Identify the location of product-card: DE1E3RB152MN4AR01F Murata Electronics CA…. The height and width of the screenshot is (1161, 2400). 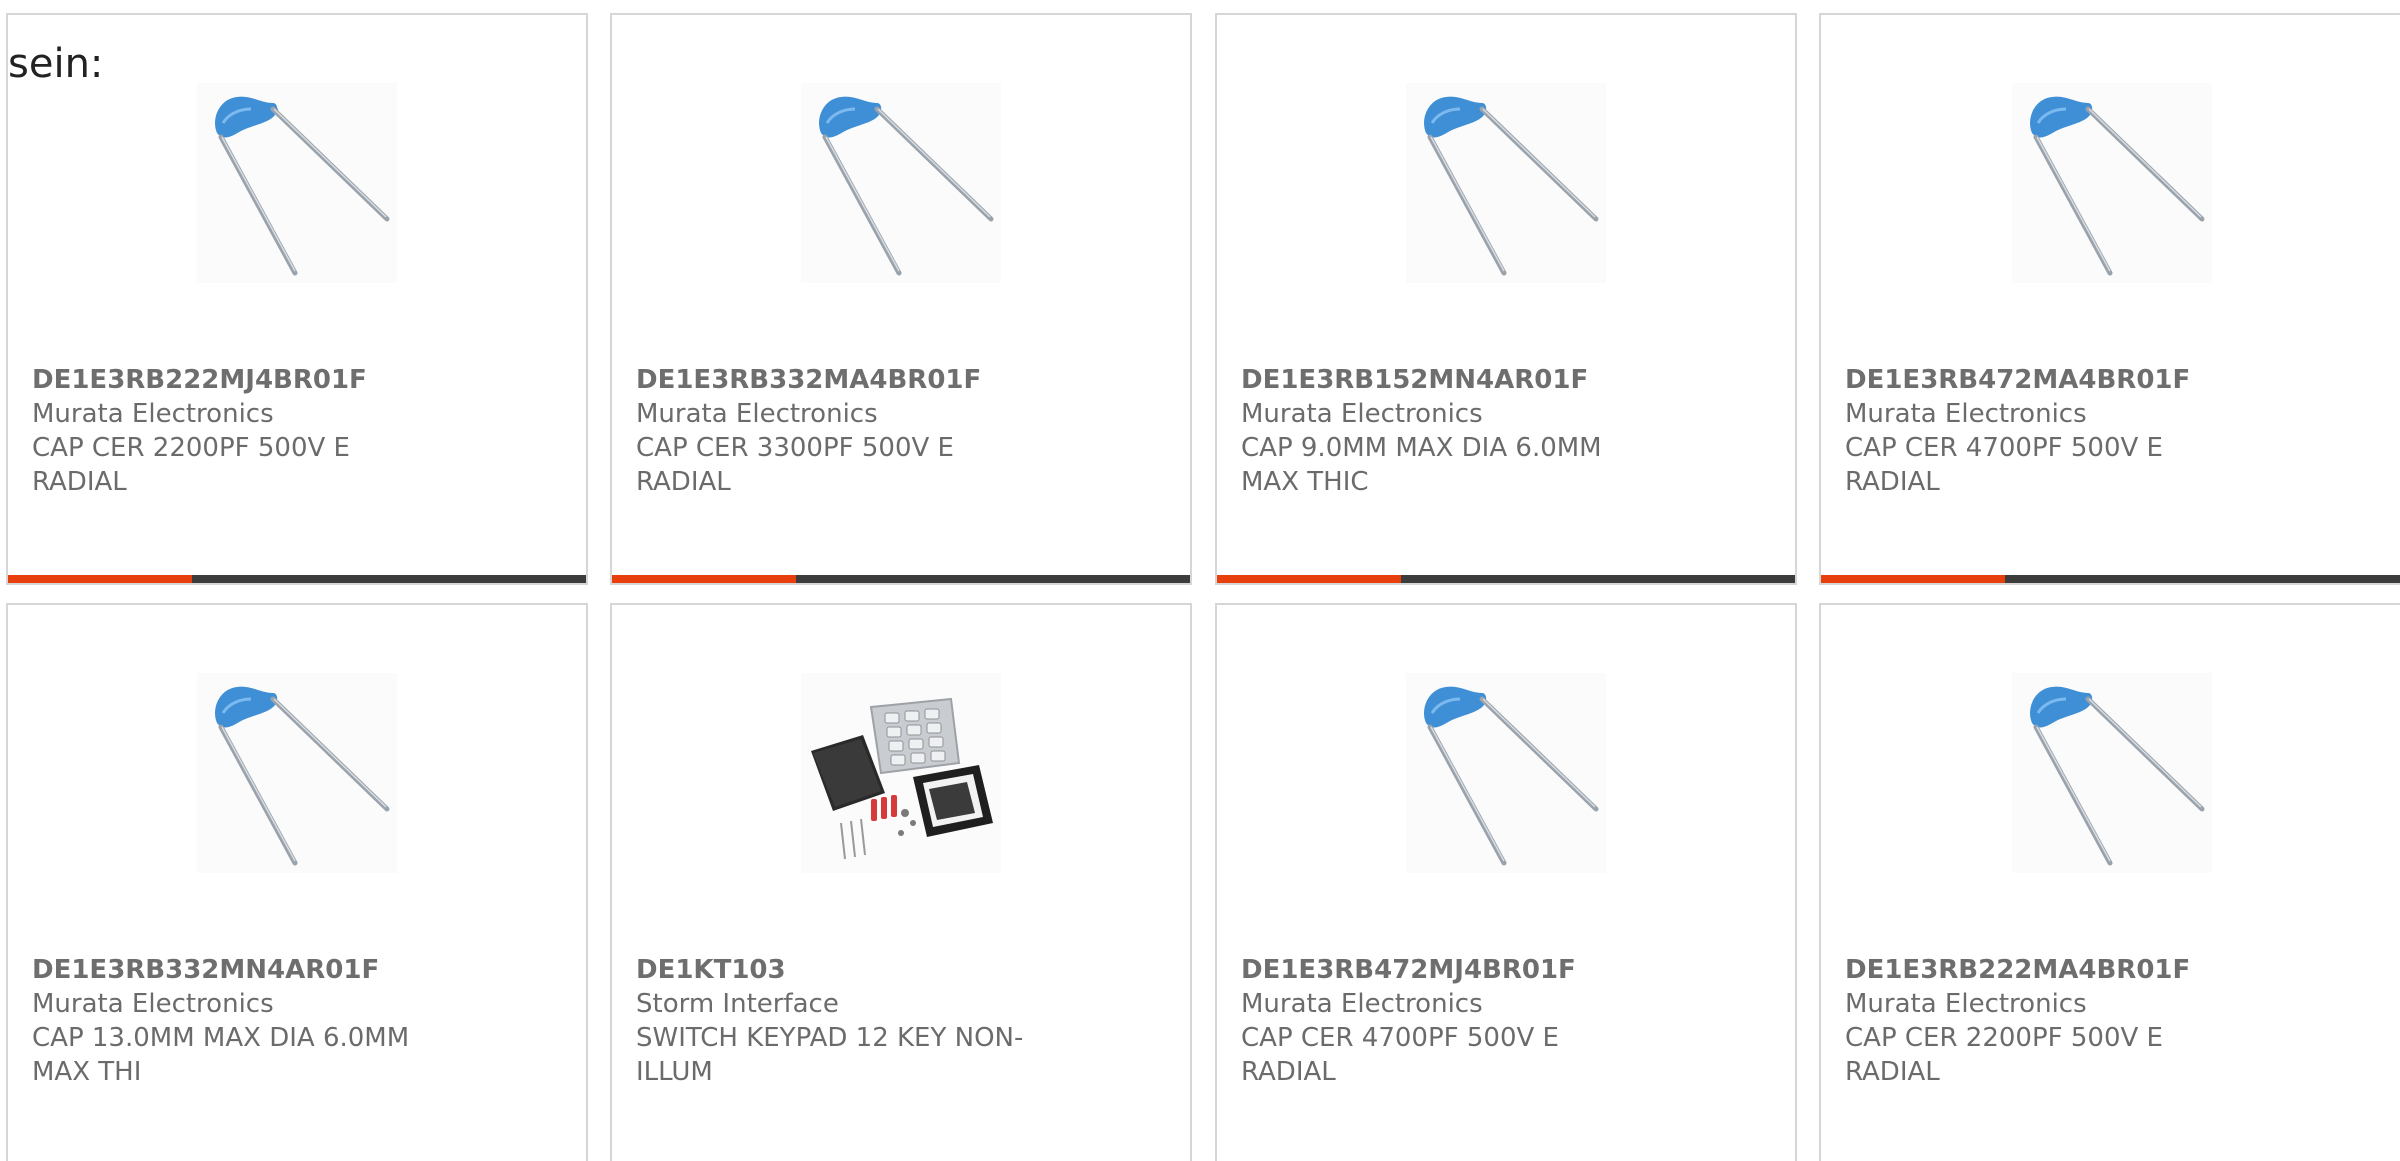
(1506, 299).